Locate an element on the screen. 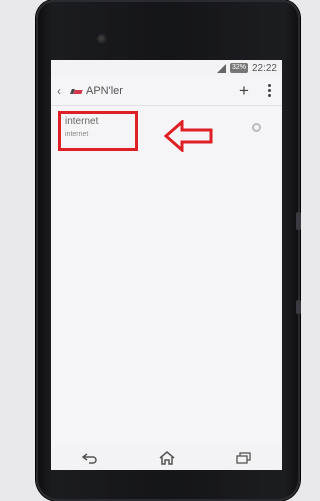 The height and width of the screenshot is (501, 320). action-bar: ‹ APN'ler + is located at coordinates (166, 91).